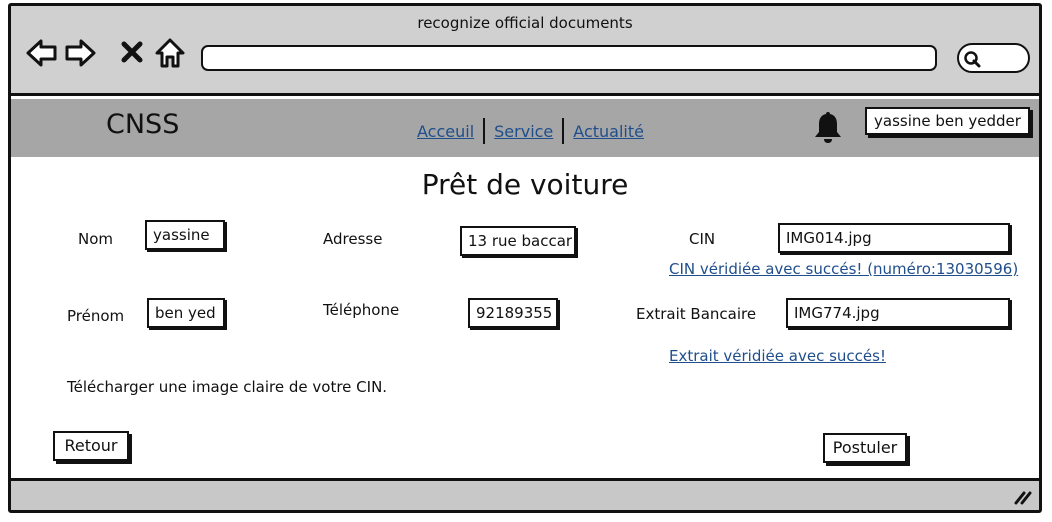  What do you see at coordinates (80, 53) in the screenshot?
I see `forward-icon` at bounding box center [80, 53].